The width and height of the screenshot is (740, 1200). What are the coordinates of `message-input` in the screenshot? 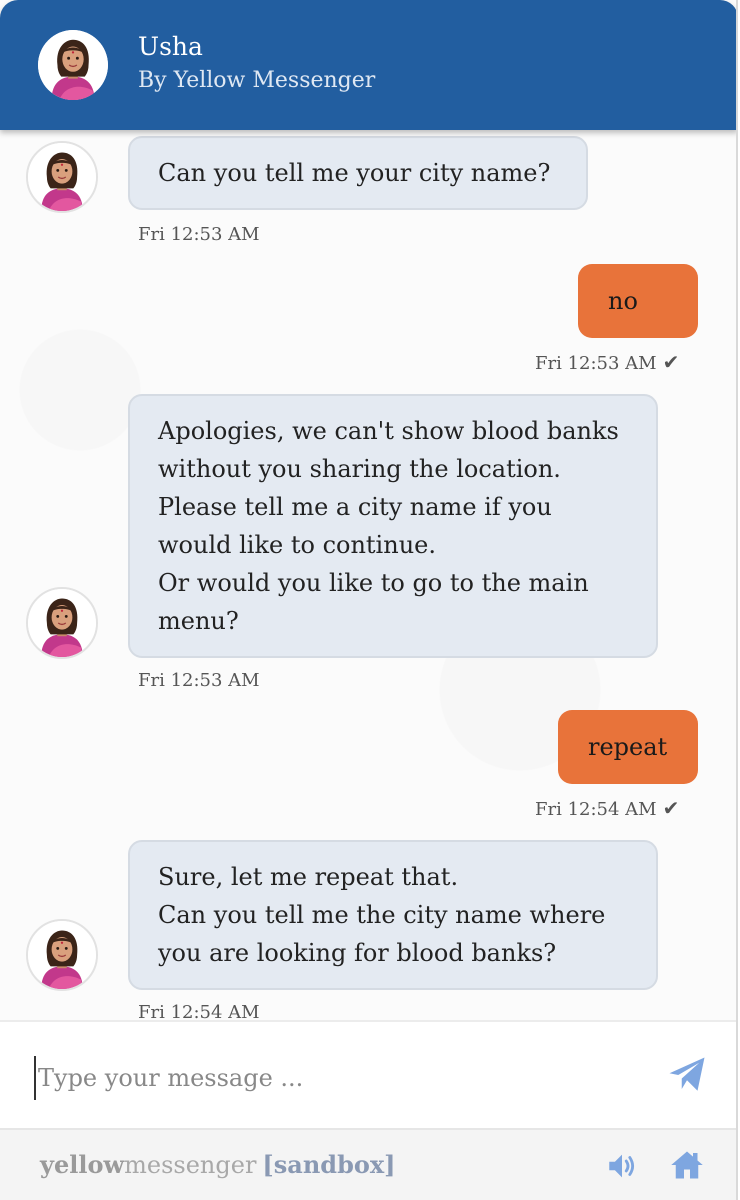 It's located at (334, 1078).